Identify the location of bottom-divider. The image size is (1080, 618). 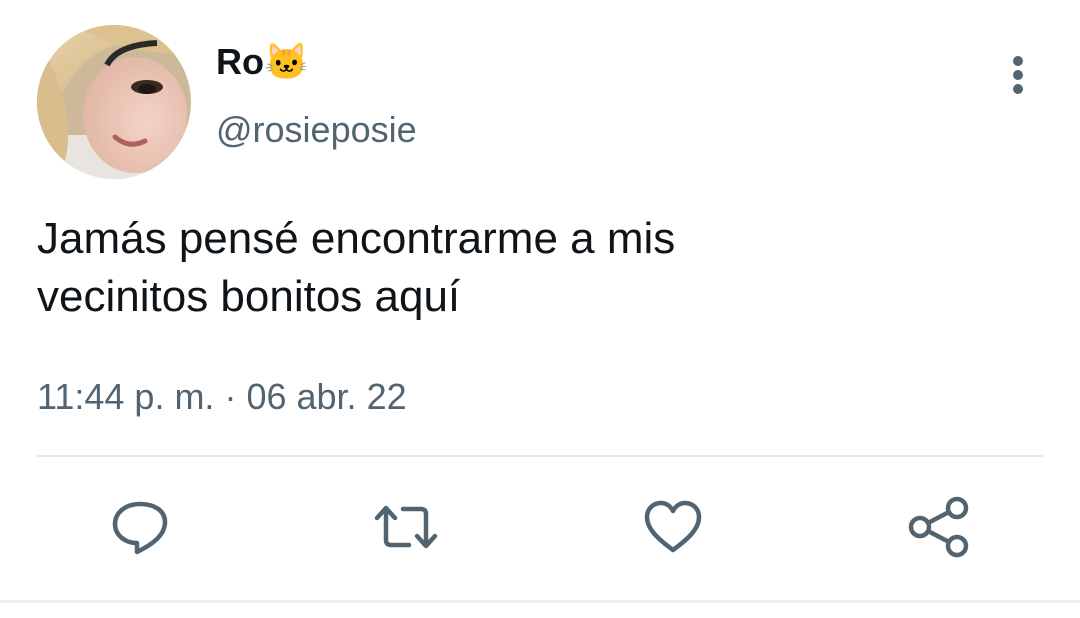
(540, 601).